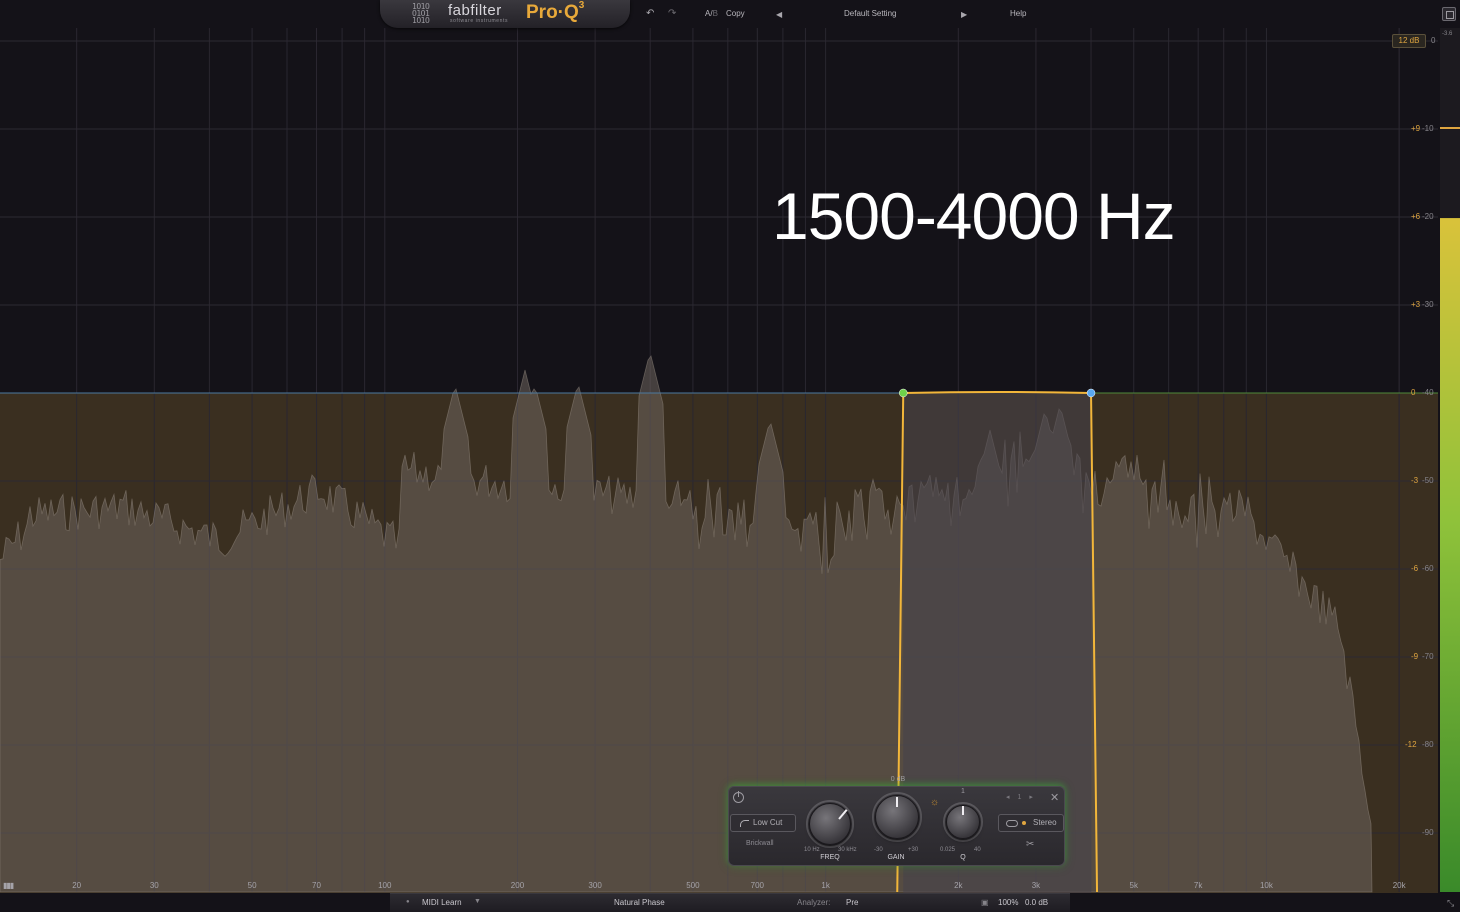 Image resolution: width=1460 pixels, height=912 pixels. What do you see at coordinates (963, 810) in the screenshot?
I see `q-knob-indicator` at bounding box center [963, 810].